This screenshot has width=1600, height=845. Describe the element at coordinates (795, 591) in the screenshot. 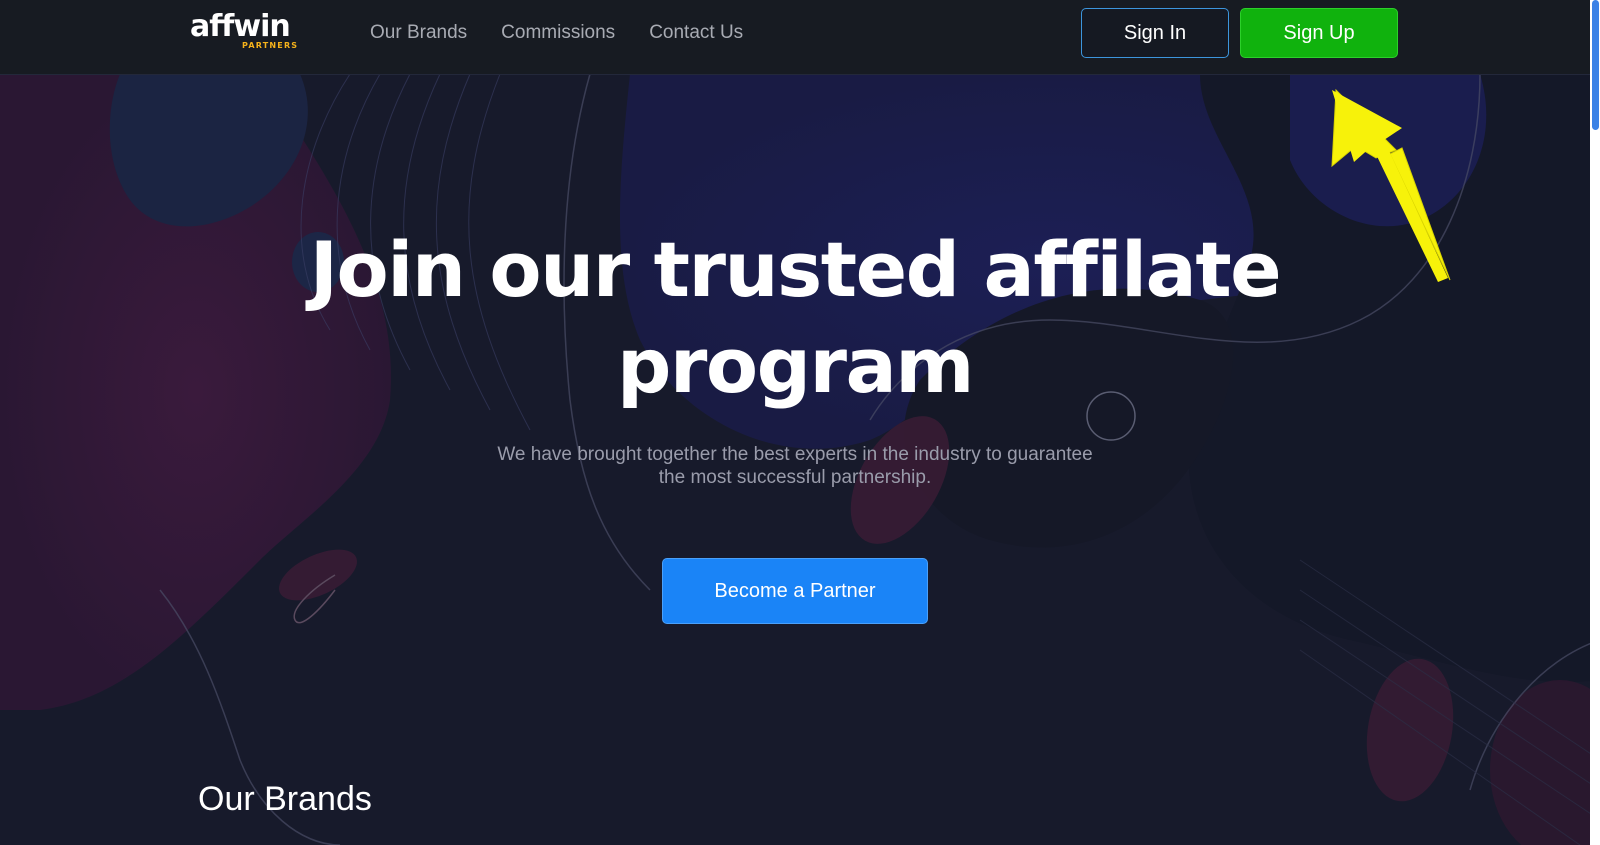

I see `become-partner-button: Become a Partner` at that location.